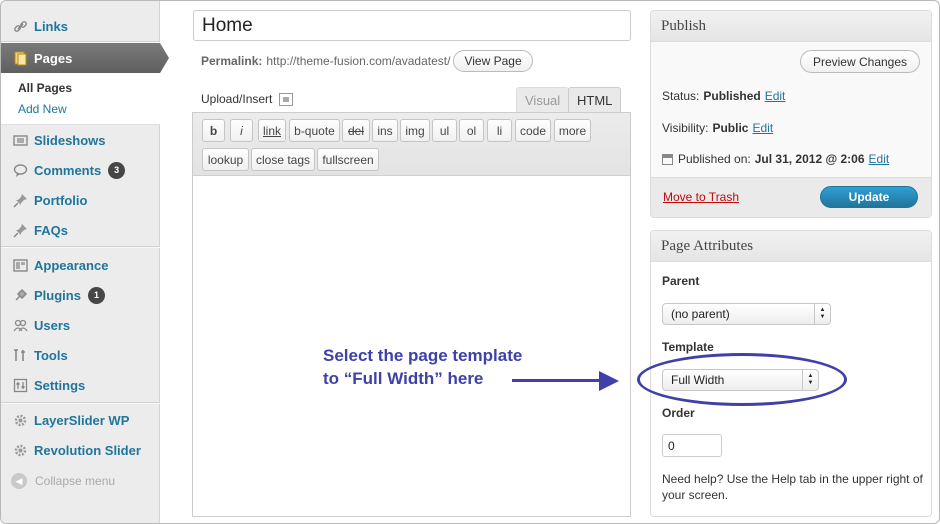 Image resolution: width=940 pixels, height=524 pixels. I want to click on tab-visual: Visual, so click(543, 99).